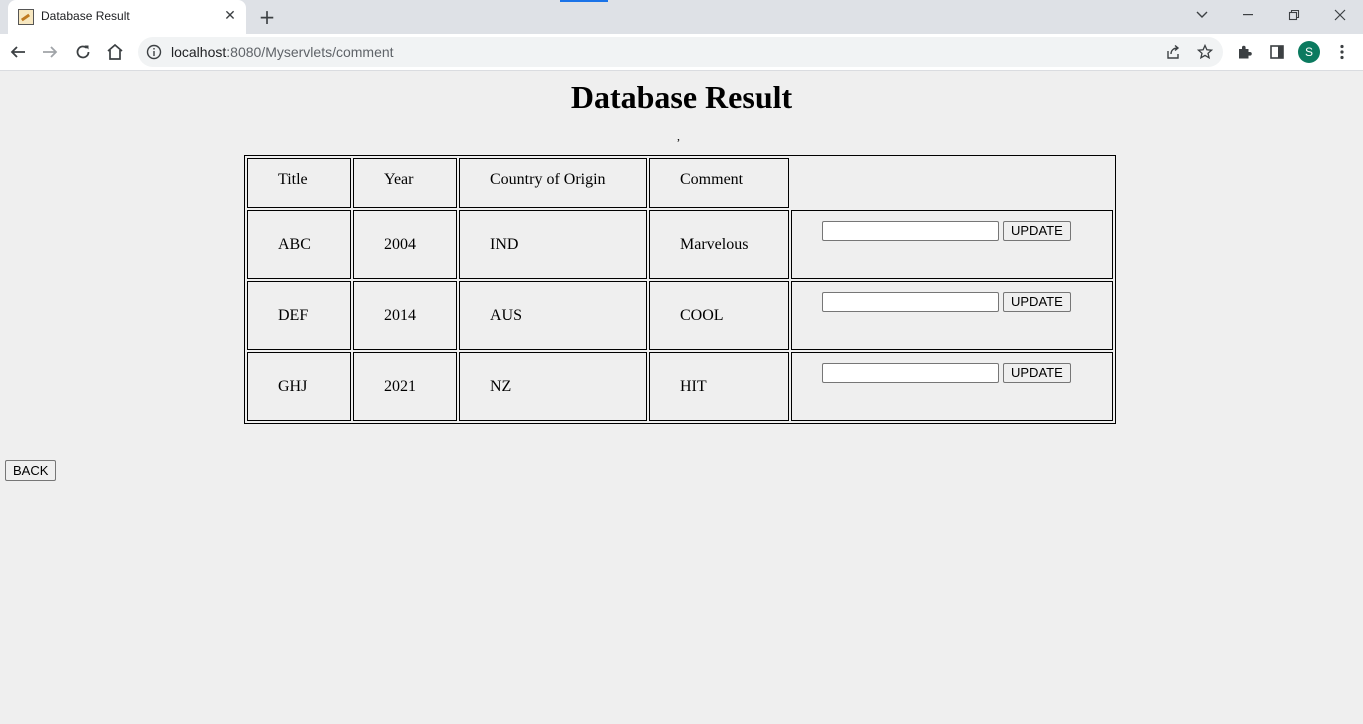  Describe the element at coordinates (719, 386) in the screenshot. I see `cell-comment: HIT` at that location.